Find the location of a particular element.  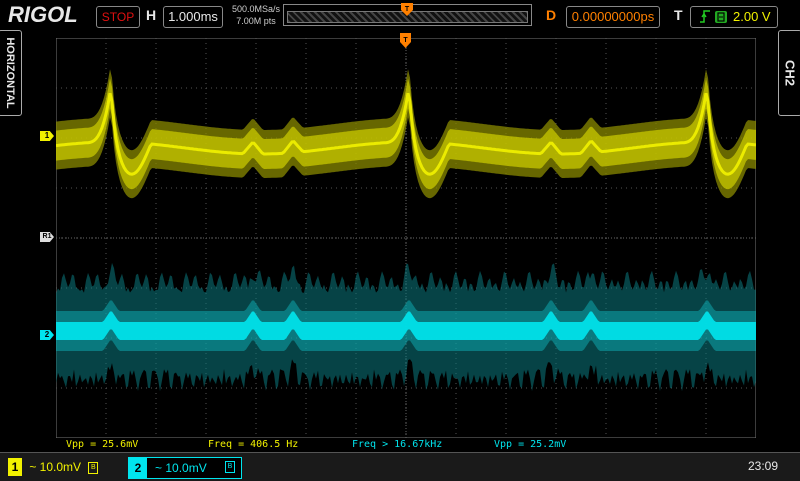

ch1-status: 1 ~ 10.0mV B is located at coordinates (53, 467).